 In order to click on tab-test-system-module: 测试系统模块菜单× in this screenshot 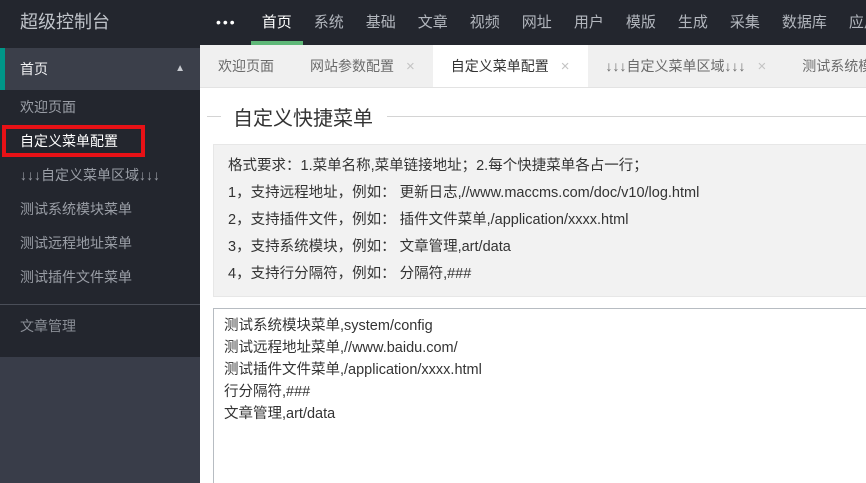, I will do `click(825, 66)`.